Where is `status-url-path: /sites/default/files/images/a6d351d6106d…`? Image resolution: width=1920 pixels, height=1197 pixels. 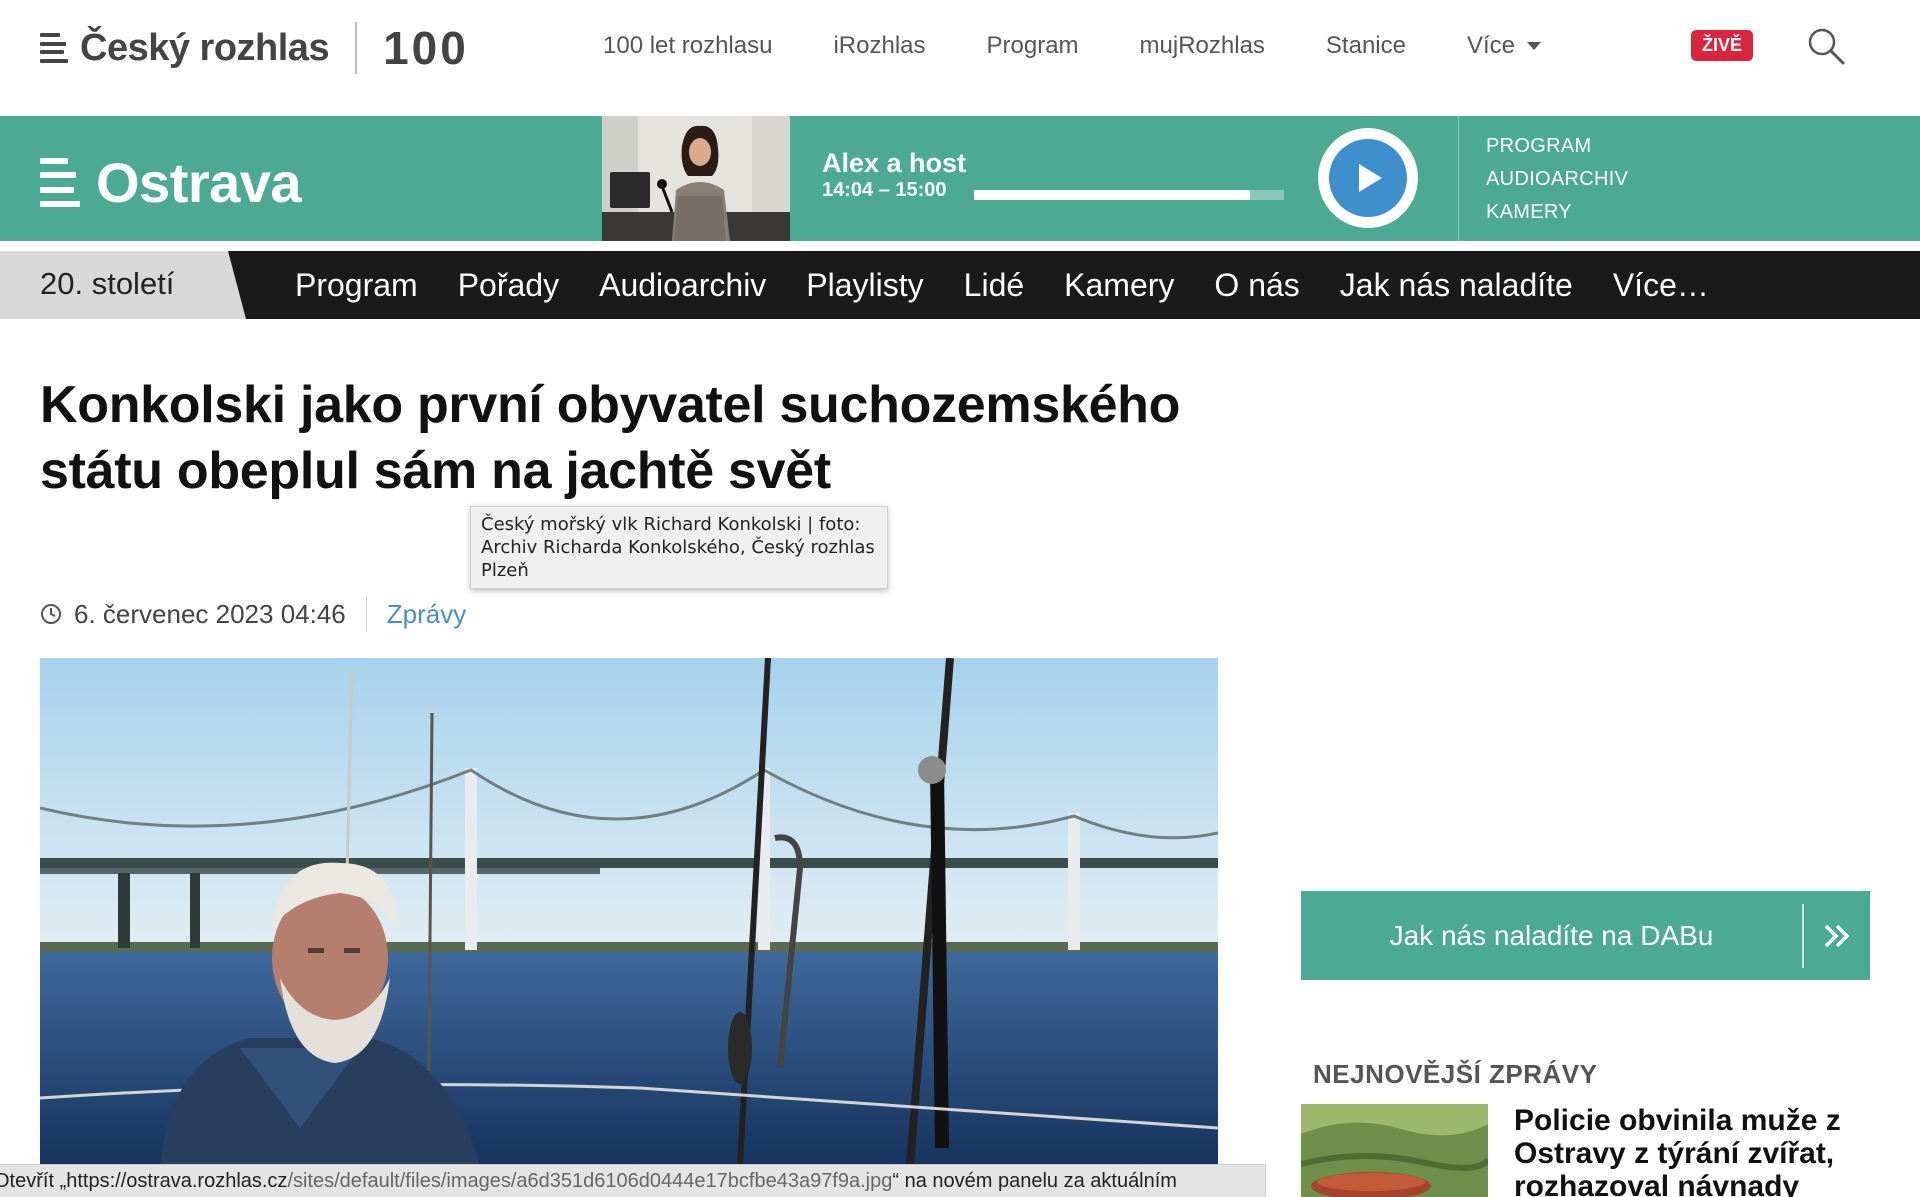 status-url-path: /sites/default/files/images/a6d351d6106d… is located at coordinates (590, 1181).